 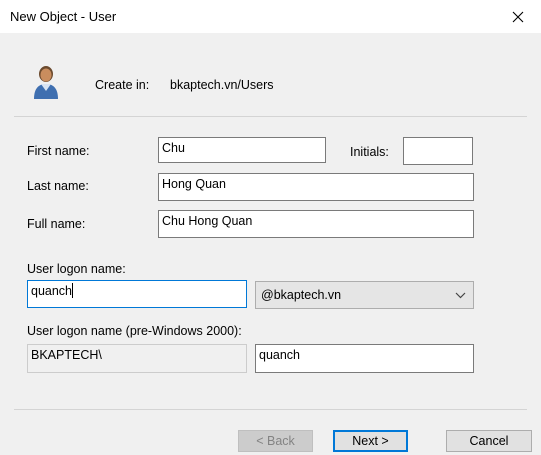 I want to click on window-title: New Object - User, so click(x=63, y=16).